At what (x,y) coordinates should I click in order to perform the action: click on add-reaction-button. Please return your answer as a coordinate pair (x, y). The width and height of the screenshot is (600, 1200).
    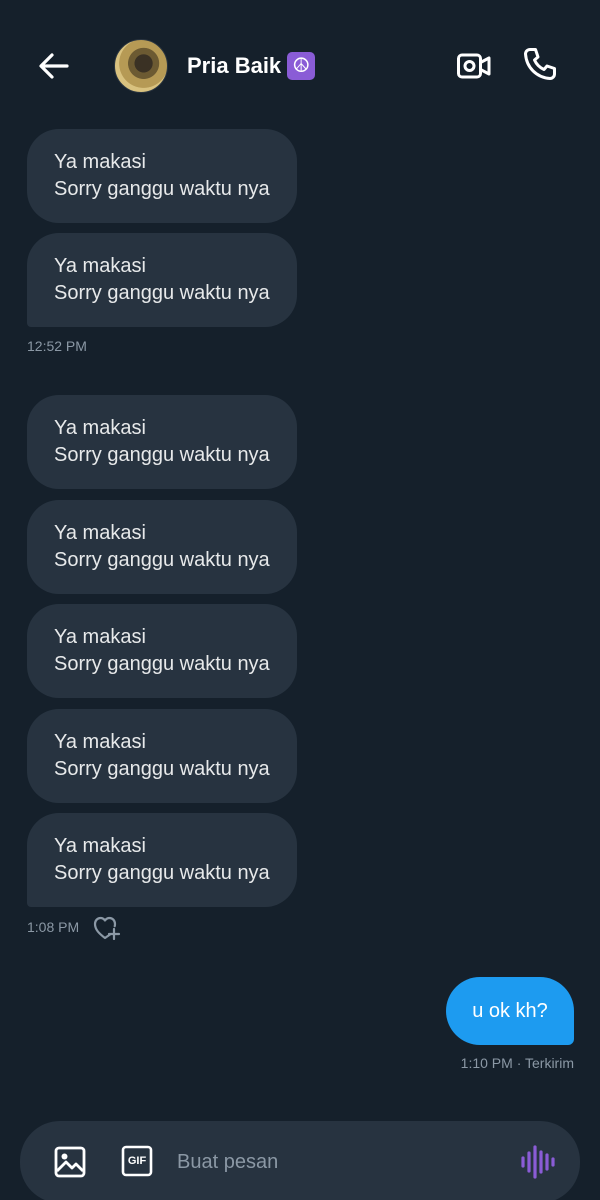
    Looking at the image, I should click on (107, 927).